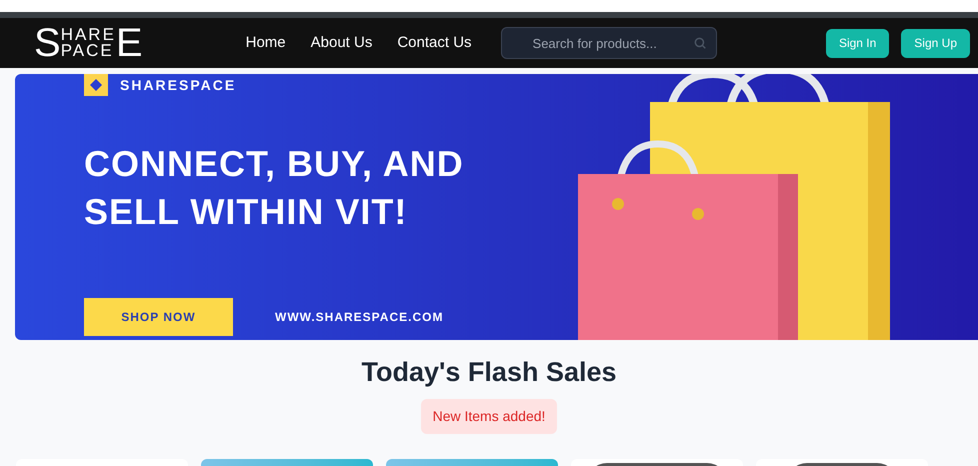 The width and height of the screenshot is (978, 466). Describe the element at coordinates (158, 317) in the screenshot. I see `shop-now-button: SHOP NOW` at that location.